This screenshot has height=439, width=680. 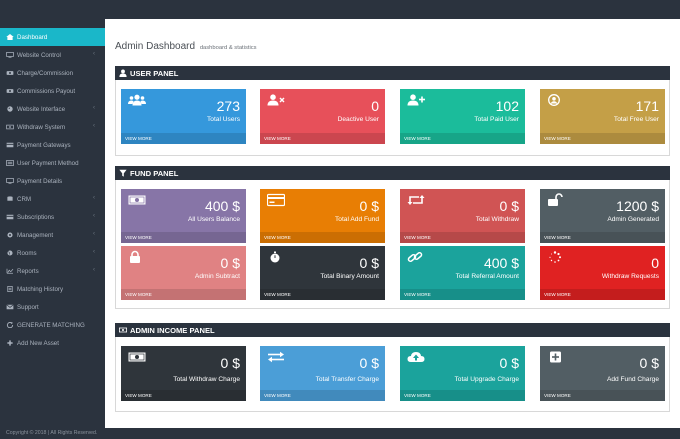 What do you see at coordinates (28, 307) in the screenshot?
I see `sidebar-item-label: Support` at bounding box center [28, 307].